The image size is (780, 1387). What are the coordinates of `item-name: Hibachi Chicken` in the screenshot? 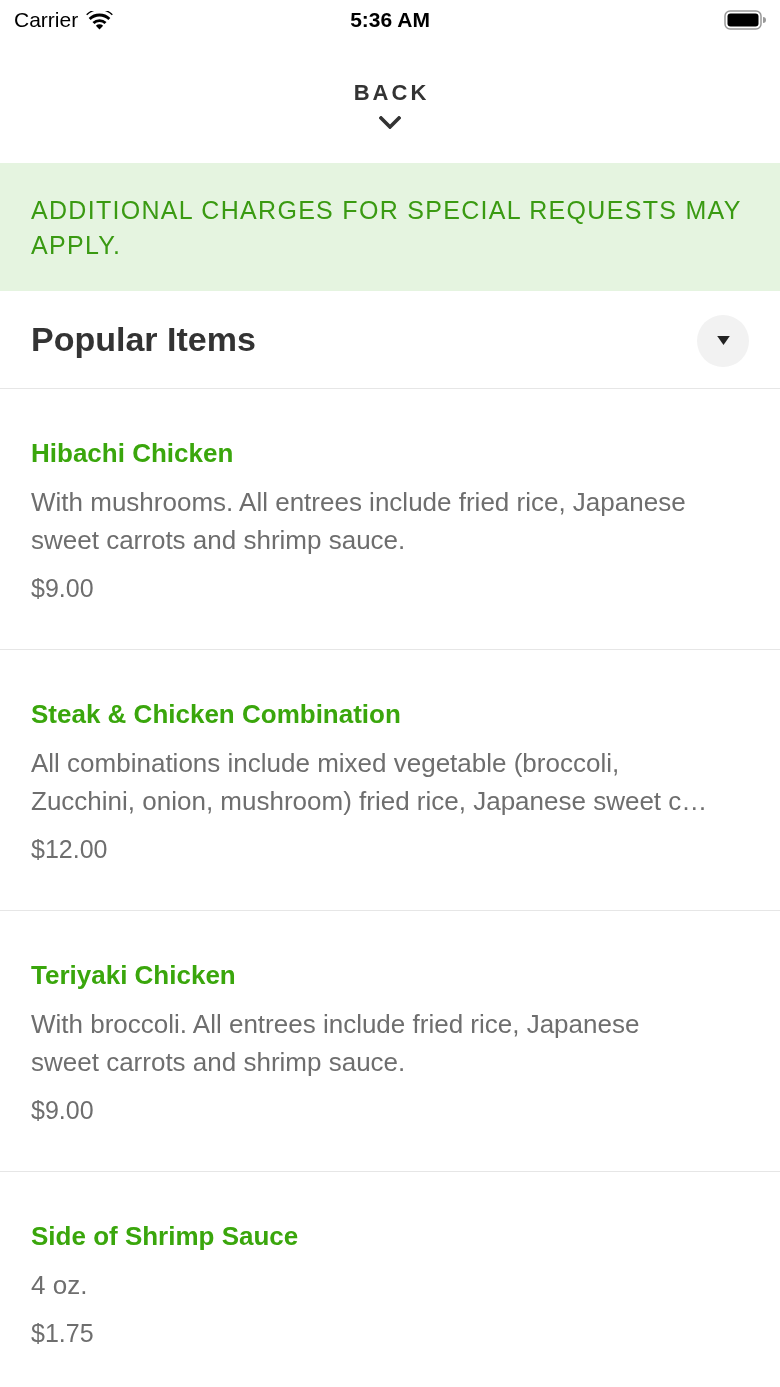 It's located at (132, 453).